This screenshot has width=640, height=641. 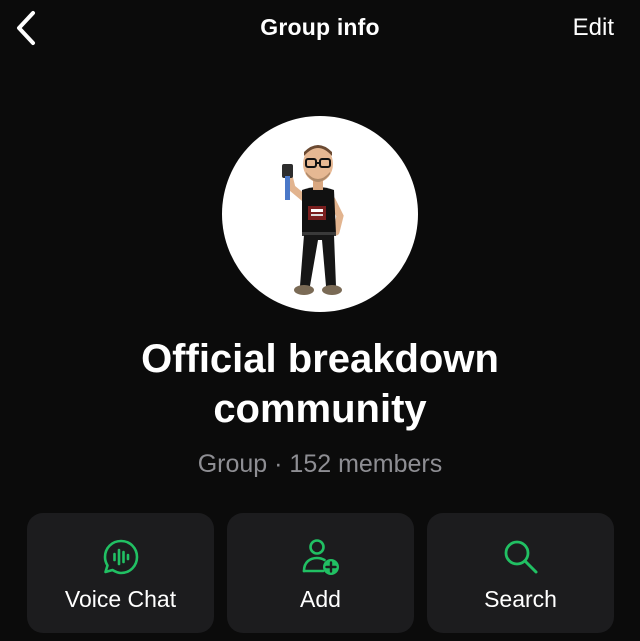 I want to click on edit-button: Edit, so click(x=593, y=28).